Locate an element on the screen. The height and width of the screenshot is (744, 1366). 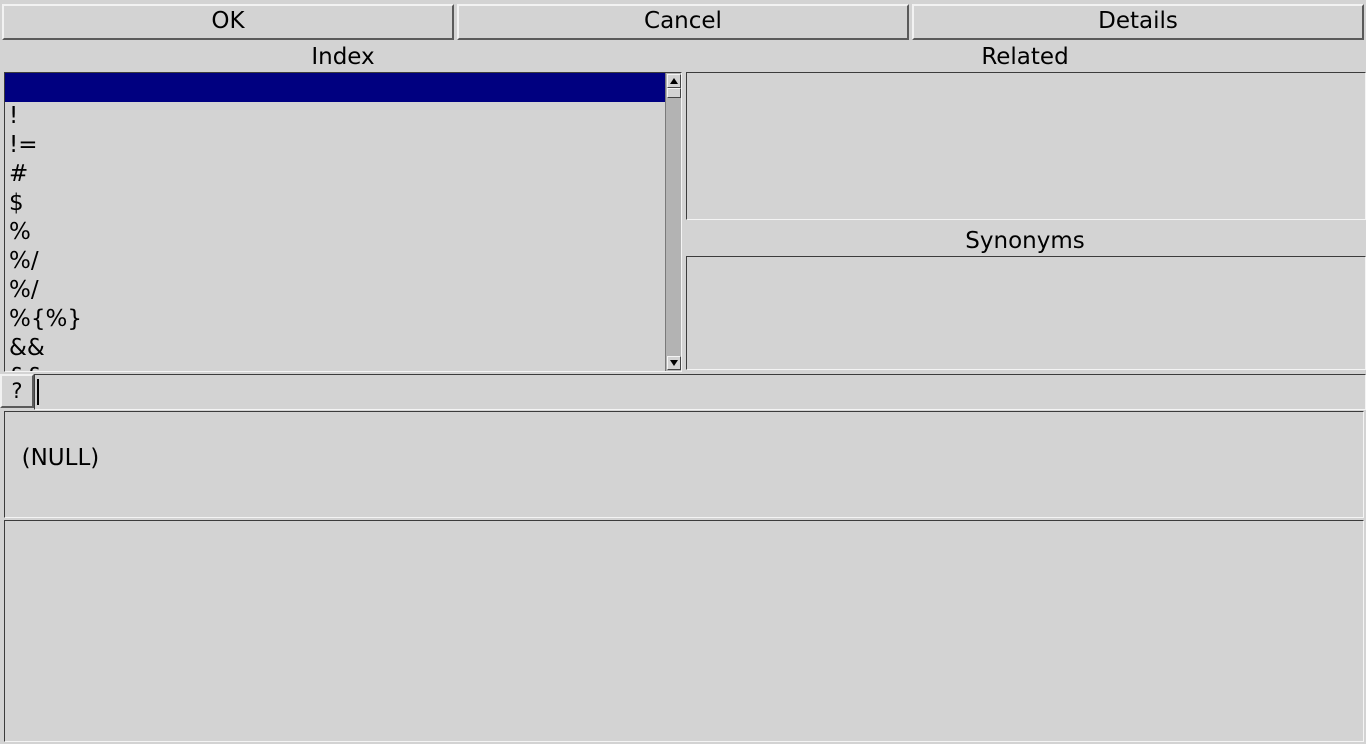
cancel-button: Cancel is located at coordinates (683, 22).